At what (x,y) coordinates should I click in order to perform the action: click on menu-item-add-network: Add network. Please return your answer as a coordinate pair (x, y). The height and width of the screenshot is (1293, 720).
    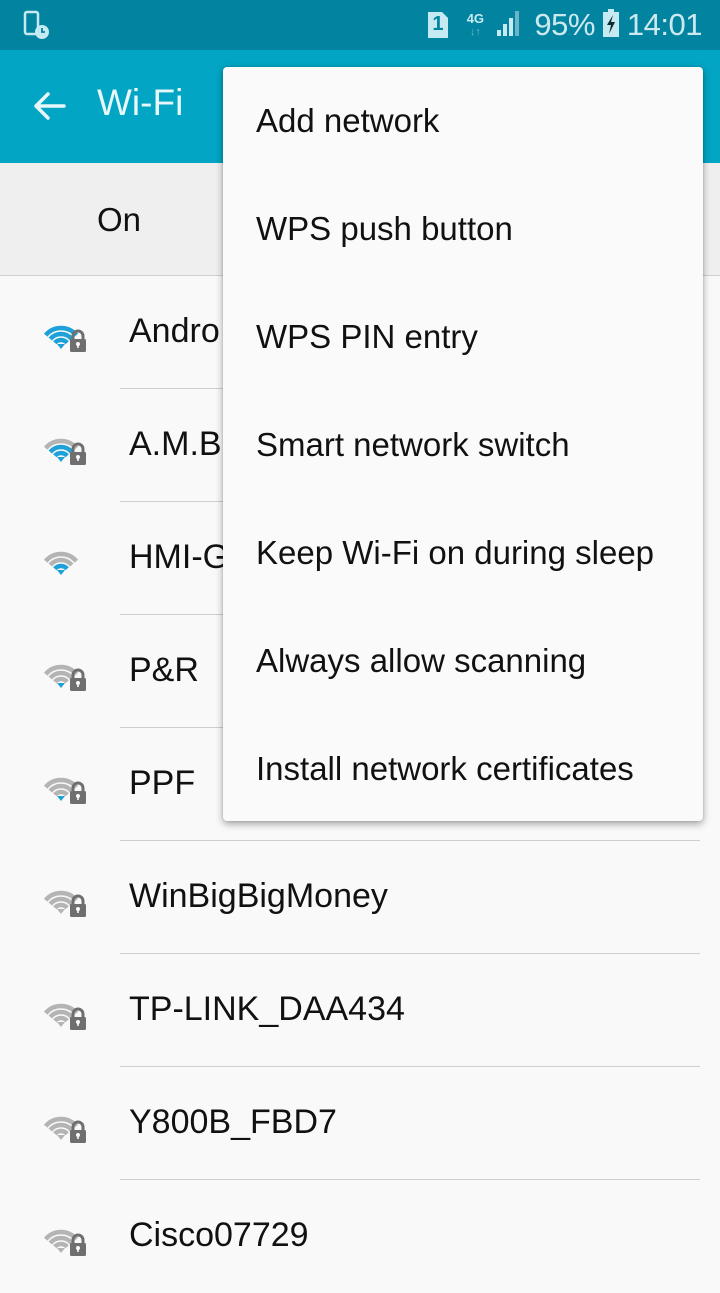
    Looking at the image, I should click on (463, 121).